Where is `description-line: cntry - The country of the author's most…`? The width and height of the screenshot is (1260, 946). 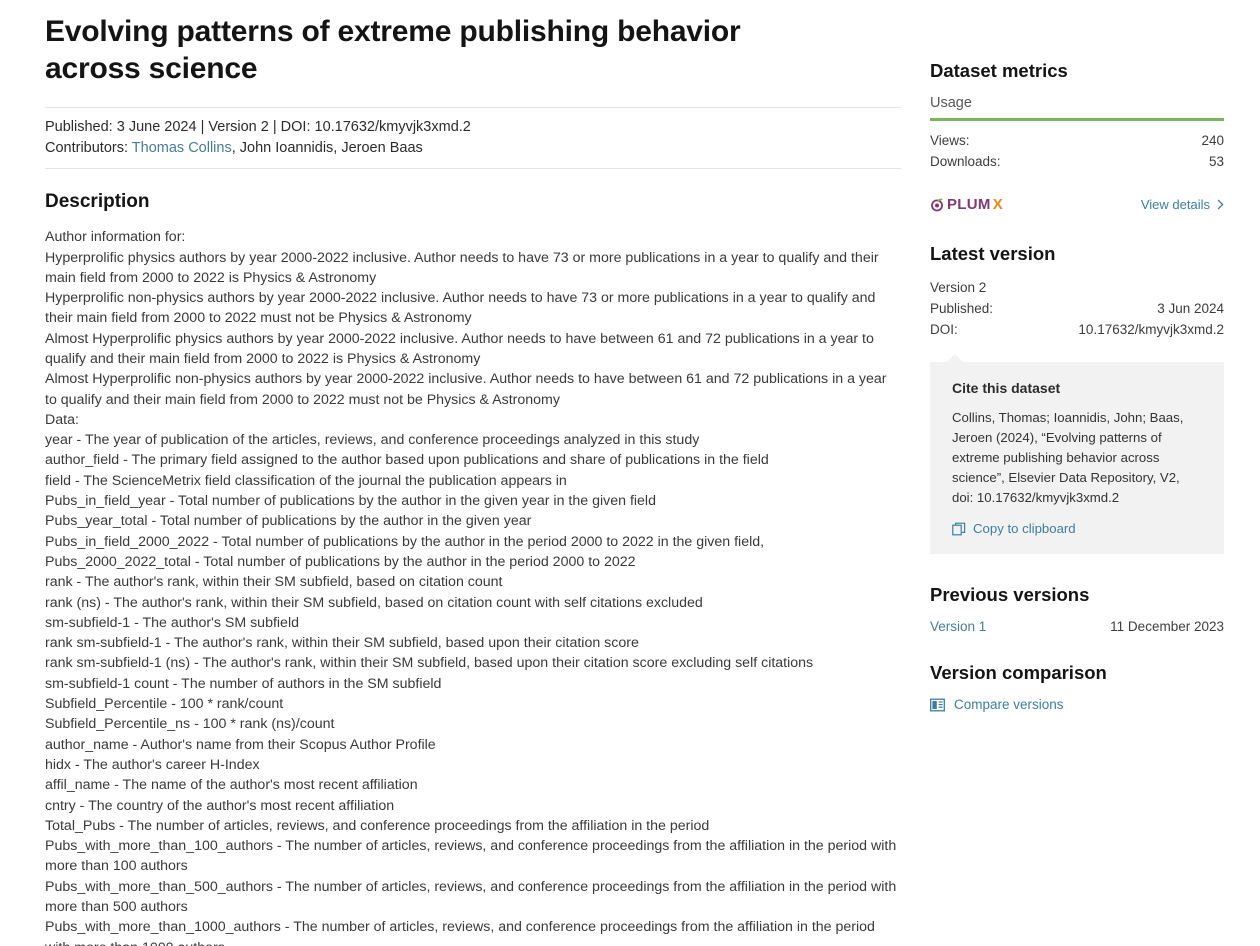
description-line: cntry - The country of the author's most… is located at coordinates (220, 805).